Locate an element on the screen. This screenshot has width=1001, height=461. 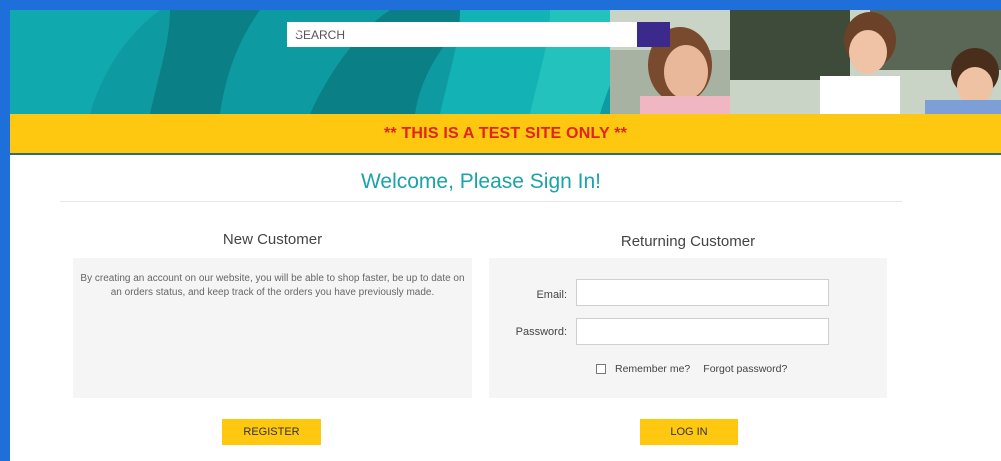
forgot-password-link: Forgot password? is located at coordinates (745, 369).